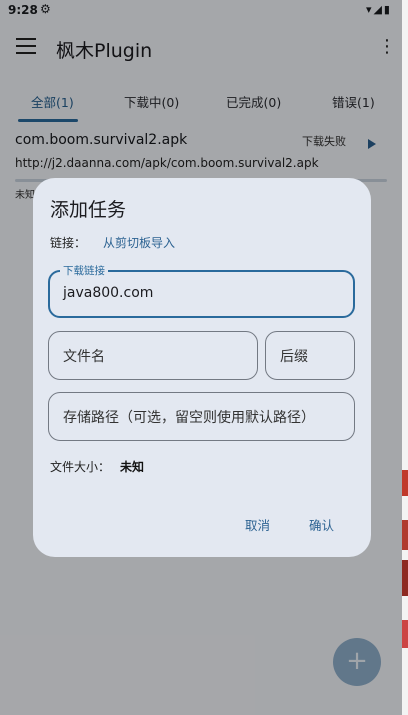 This screenshot has width=408, height=715. I want to click on storage-path-placeholder: 存储路径（可选，留空则使用默认路径）, so click(189, 418).